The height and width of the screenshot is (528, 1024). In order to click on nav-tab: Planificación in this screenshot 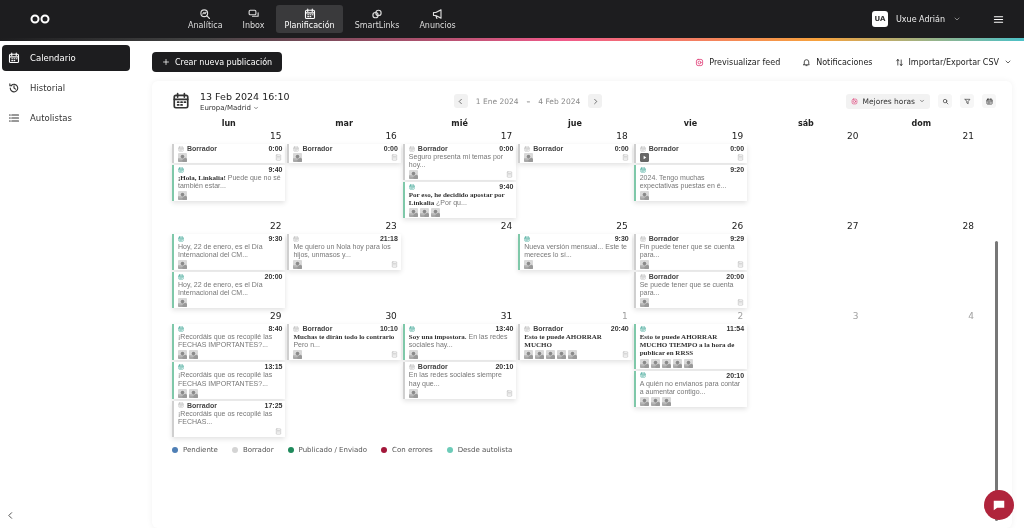, I will do `click(309, 19)`.